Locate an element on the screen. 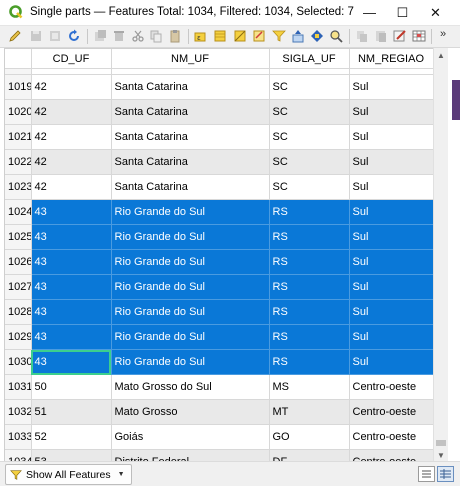 This screenshot has height=486, width=460. table-row: 1031 50 Mato Grosso do Sul MS Centro-oeste is located at coordinates (219, 387).